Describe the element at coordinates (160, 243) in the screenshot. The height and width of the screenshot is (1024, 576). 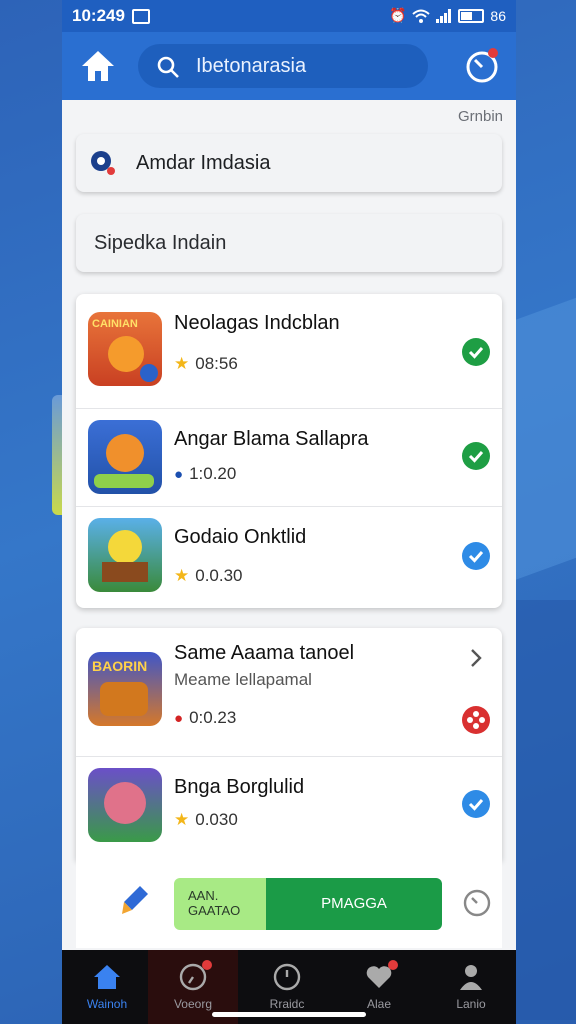
I see `secondary-text: Sipedka Indain` at that location.